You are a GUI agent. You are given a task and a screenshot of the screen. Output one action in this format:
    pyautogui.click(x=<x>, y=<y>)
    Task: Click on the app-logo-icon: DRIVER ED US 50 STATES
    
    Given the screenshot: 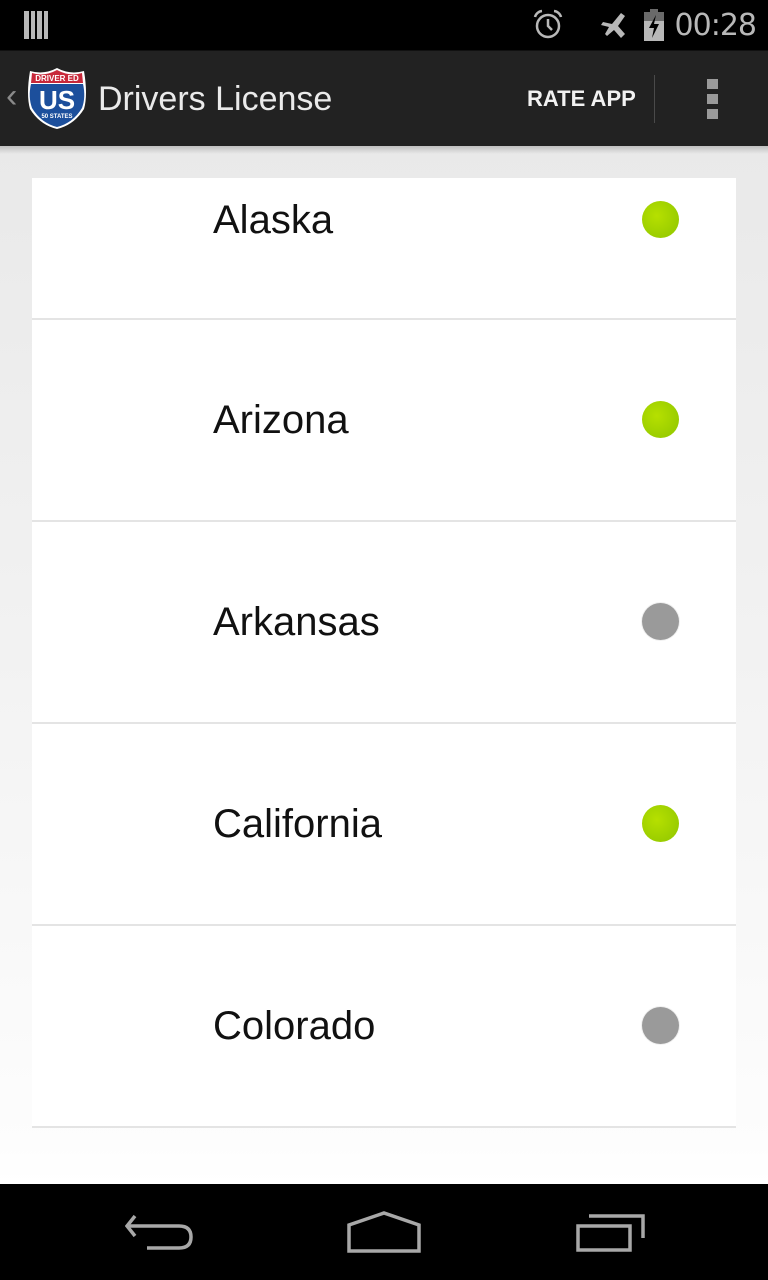 What is the action you would take?
    pyautogui.click(x=57, y=98)
    